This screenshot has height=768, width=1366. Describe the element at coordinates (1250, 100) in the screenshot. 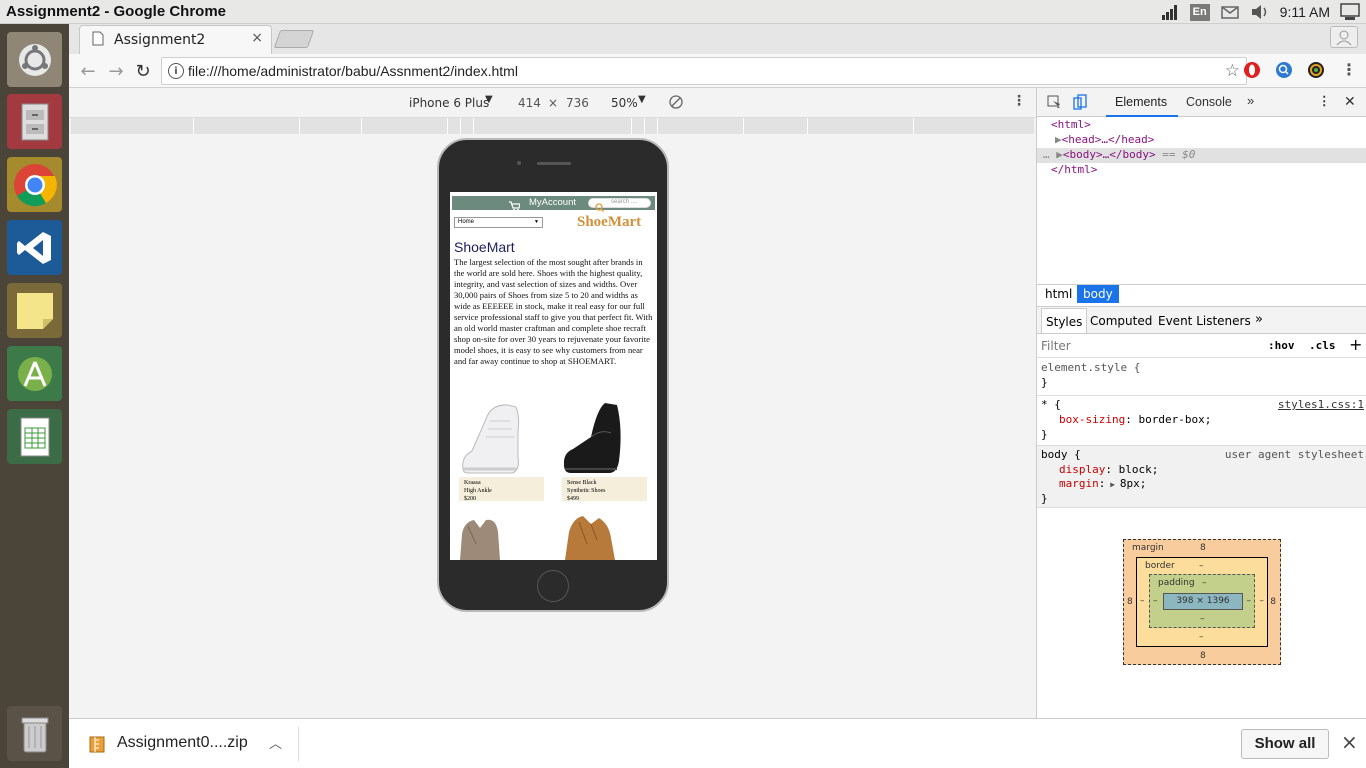

I see `more-tabs-icon: »` at that location.